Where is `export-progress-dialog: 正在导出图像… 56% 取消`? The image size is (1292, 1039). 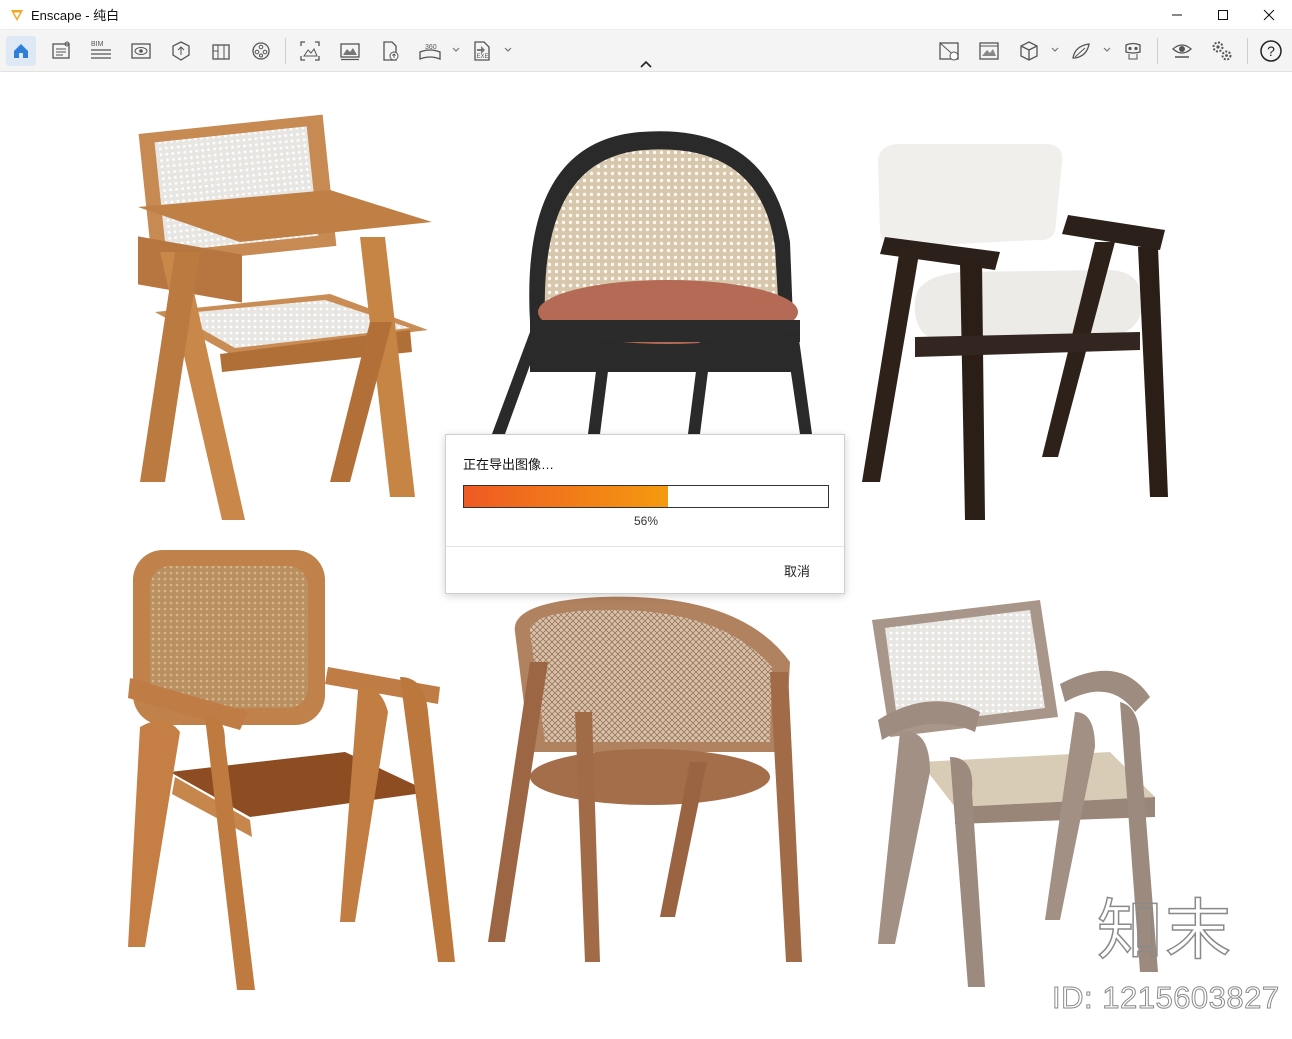 export-progress-dialog: 正在导出图像… 56% 取消 is located at coordinates (645, 514).